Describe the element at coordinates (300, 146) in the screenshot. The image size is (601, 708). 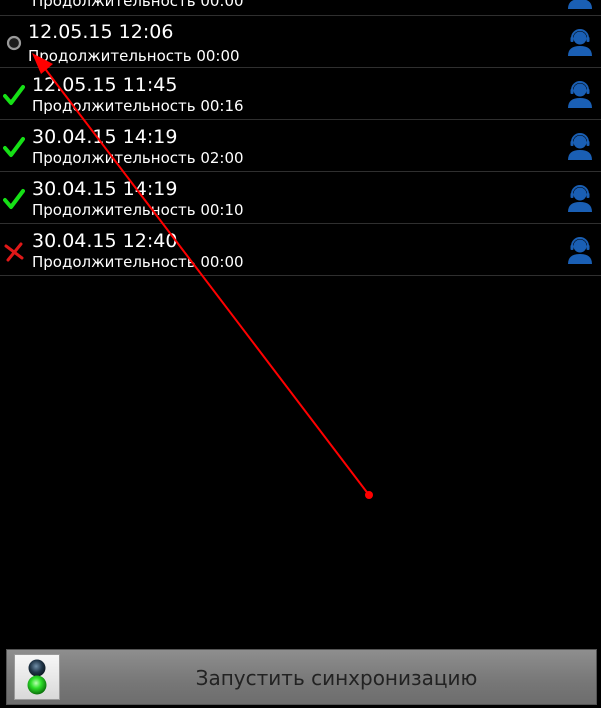
I see `call-list-item: 30.04.15 14:19 Продолжительность 02:00` at that location.